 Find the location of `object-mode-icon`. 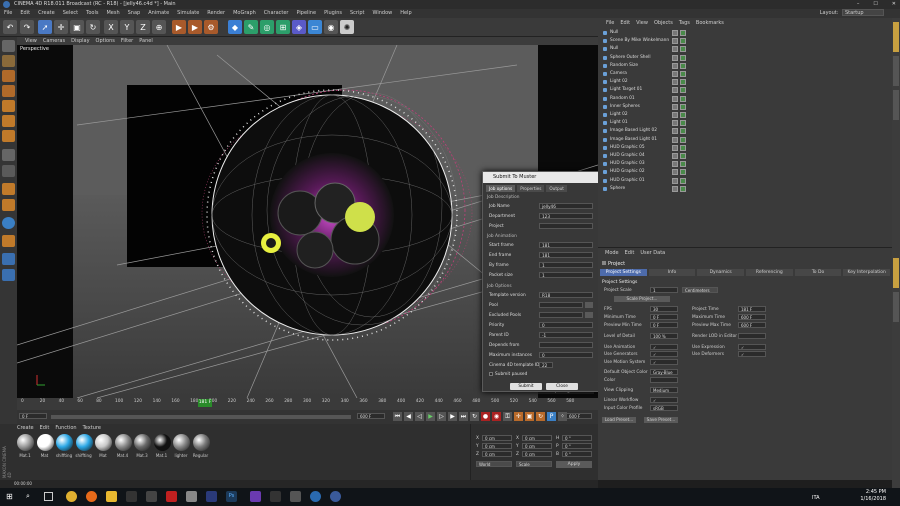

object-mode-icon is located at coordinates (8, 91).